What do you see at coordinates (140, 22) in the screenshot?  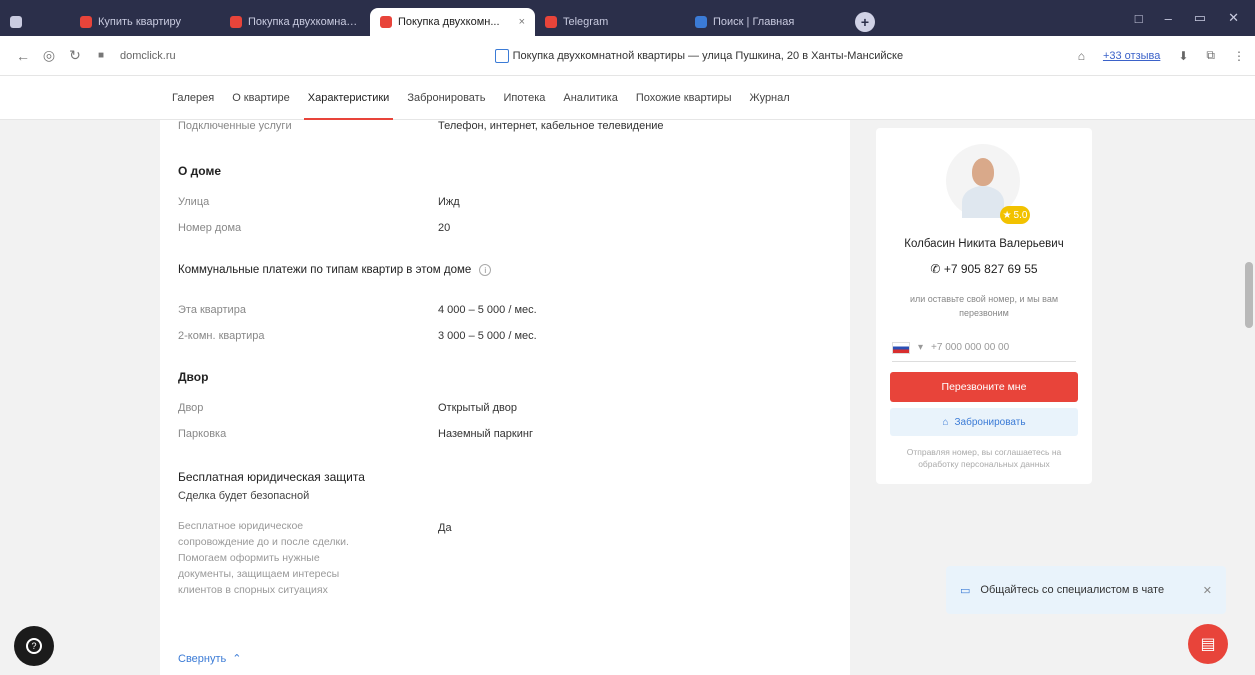 I see `tab-label: Купить квартиру` at bounding box center [140, 22].